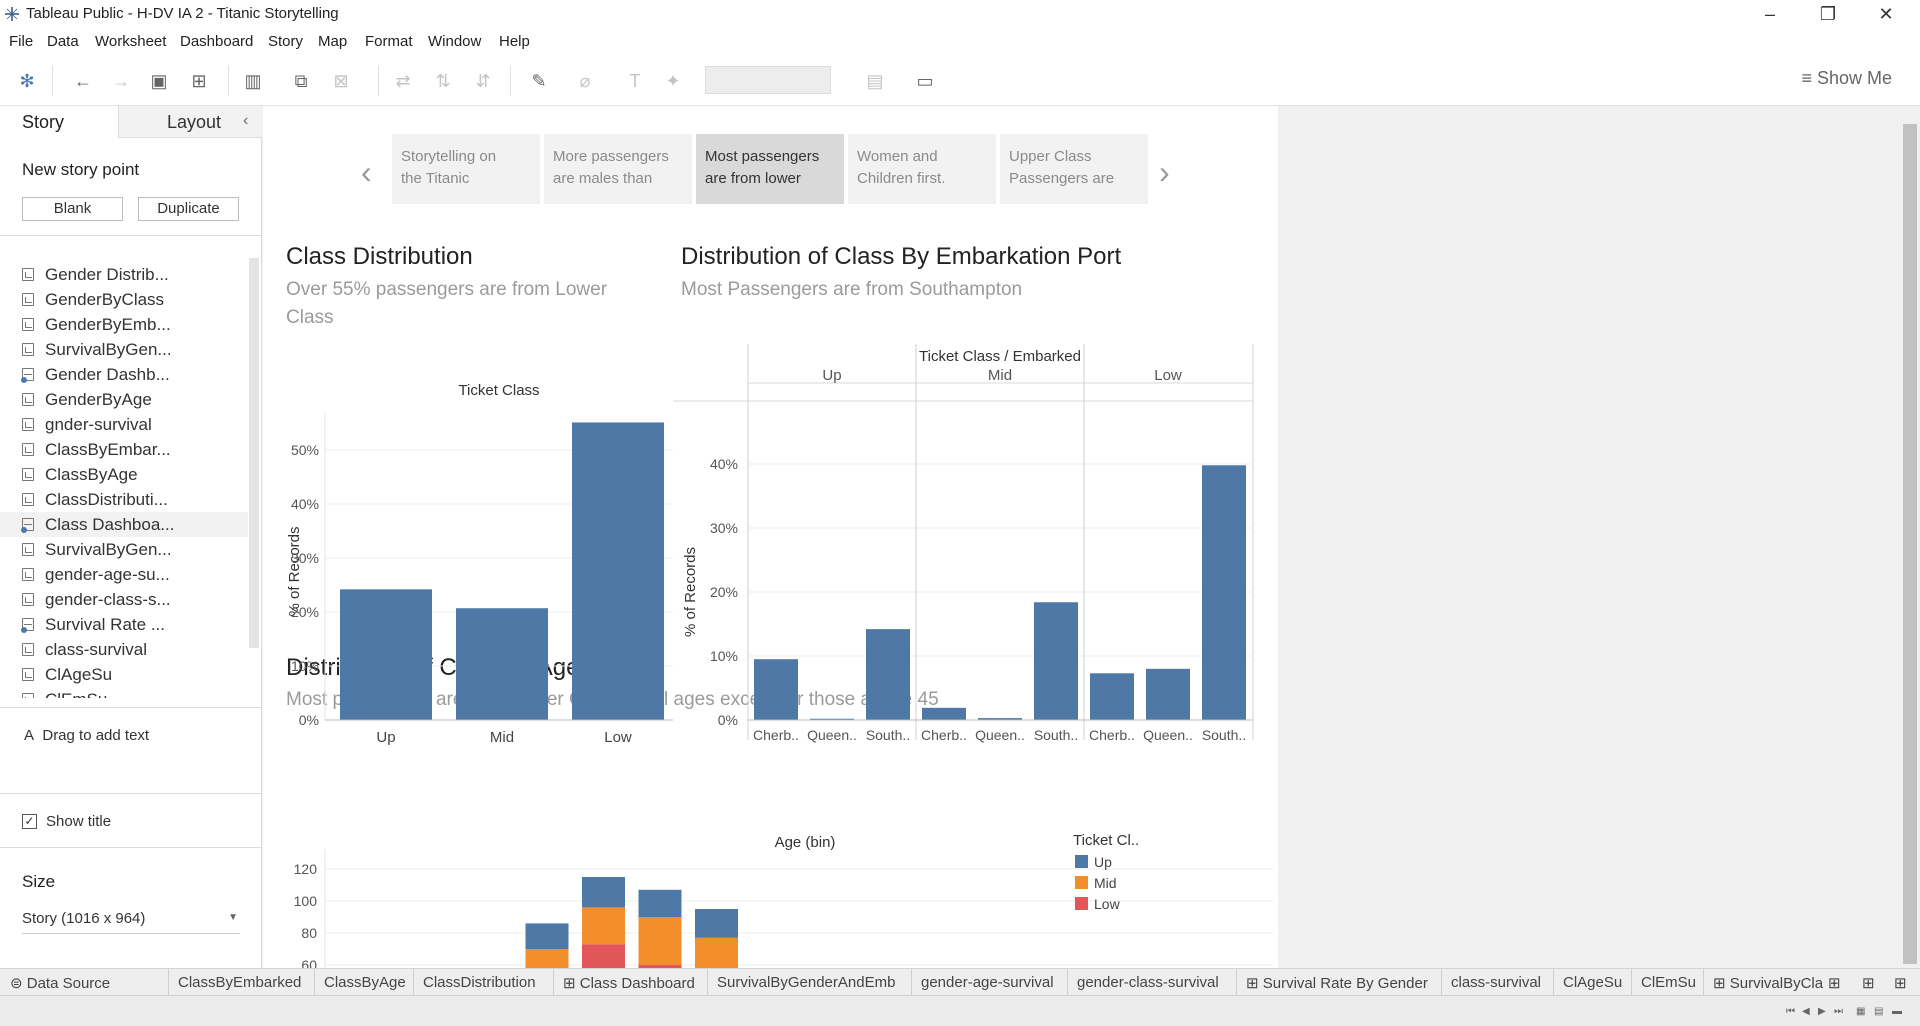 This screenshot has height=1026, width=1920. I want to click on scrollbar-thumb, so click(1910, 544).